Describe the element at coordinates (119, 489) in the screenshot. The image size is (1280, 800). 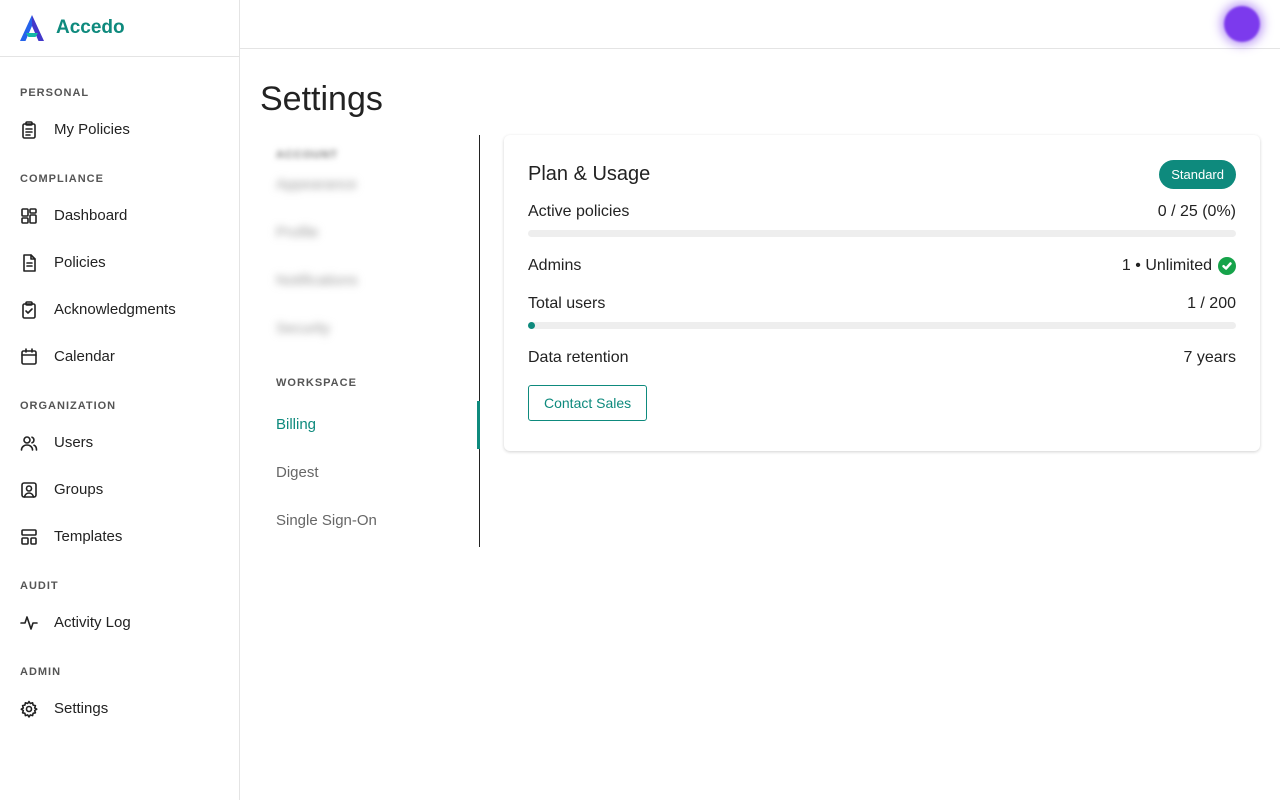
I see `sidebar-item-groups: Groups` at that location.